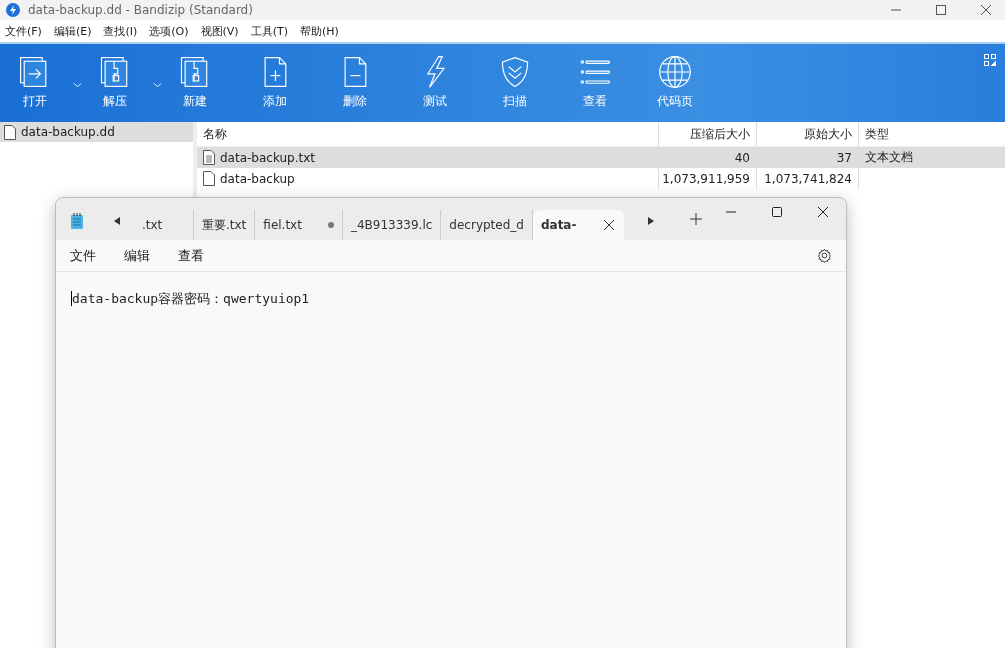  Describe the element at coordinates (696, 219) in the screenshot. I see `new-tab-icon` at that location.